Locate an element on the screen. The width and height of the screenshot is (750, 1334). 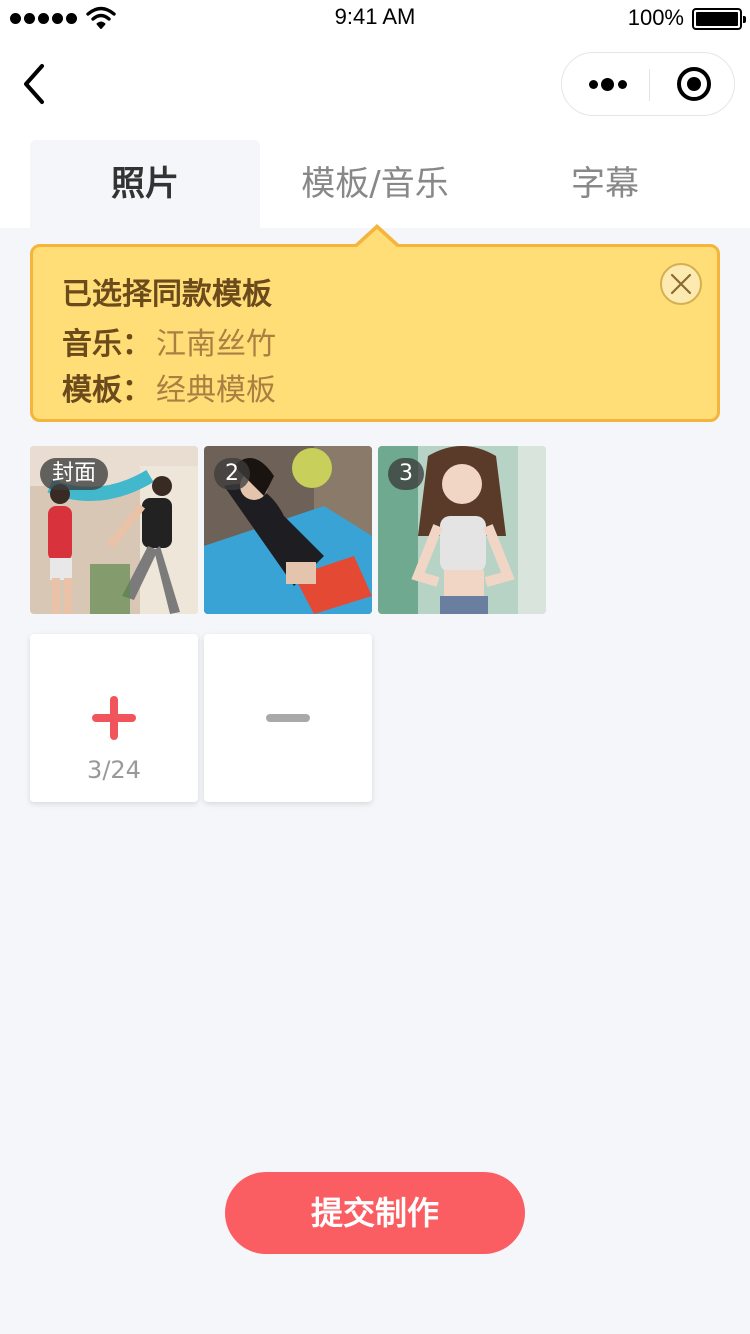
nav-bar is located at coordinates (375, 84).